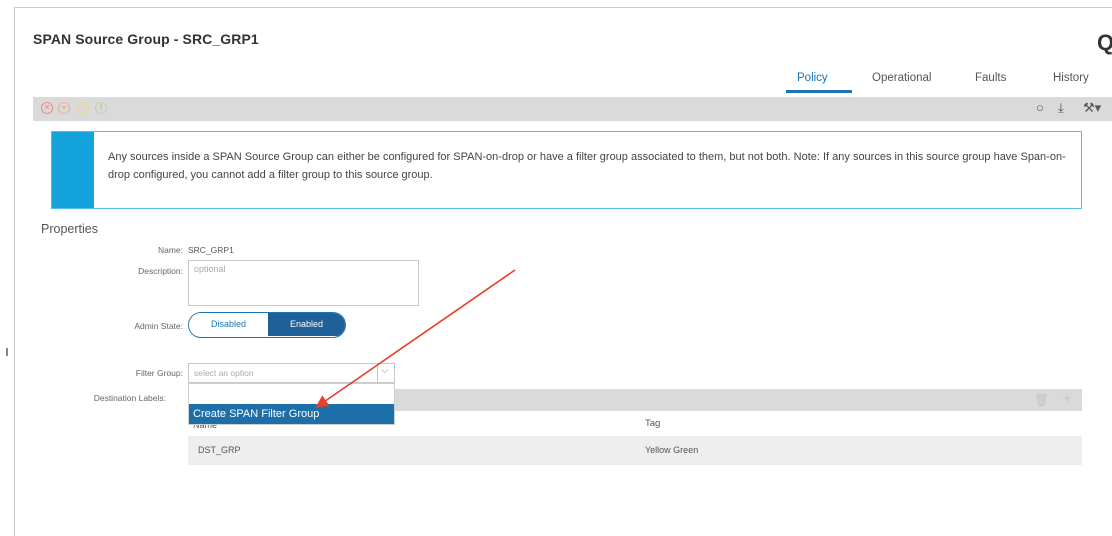 Image resolution: width=1112 pixels, height=536 pixels. I want to click on filter-group-select: select an option ⌵, so click(291, 373).